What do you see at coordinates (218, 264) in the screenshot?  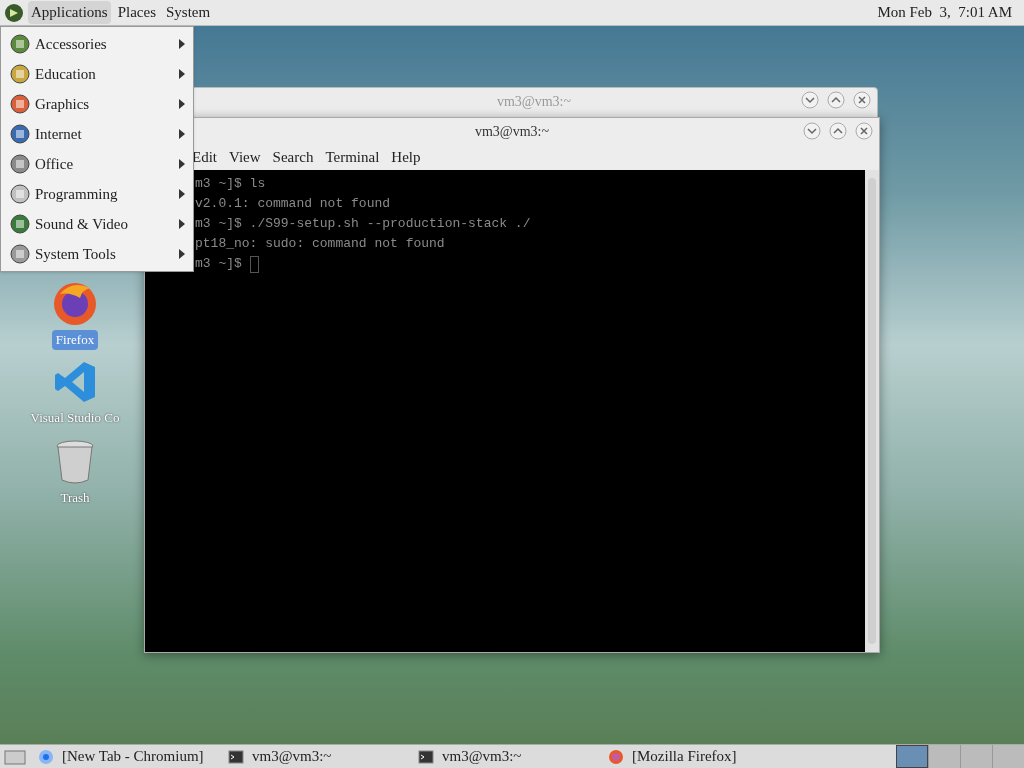 I see `terminal-line: m3 ~]$` at bounding box center [218, 264].